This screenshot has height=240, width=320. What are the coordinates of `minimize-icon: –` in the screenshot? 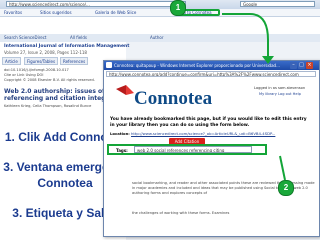 It's located at (293, 65).